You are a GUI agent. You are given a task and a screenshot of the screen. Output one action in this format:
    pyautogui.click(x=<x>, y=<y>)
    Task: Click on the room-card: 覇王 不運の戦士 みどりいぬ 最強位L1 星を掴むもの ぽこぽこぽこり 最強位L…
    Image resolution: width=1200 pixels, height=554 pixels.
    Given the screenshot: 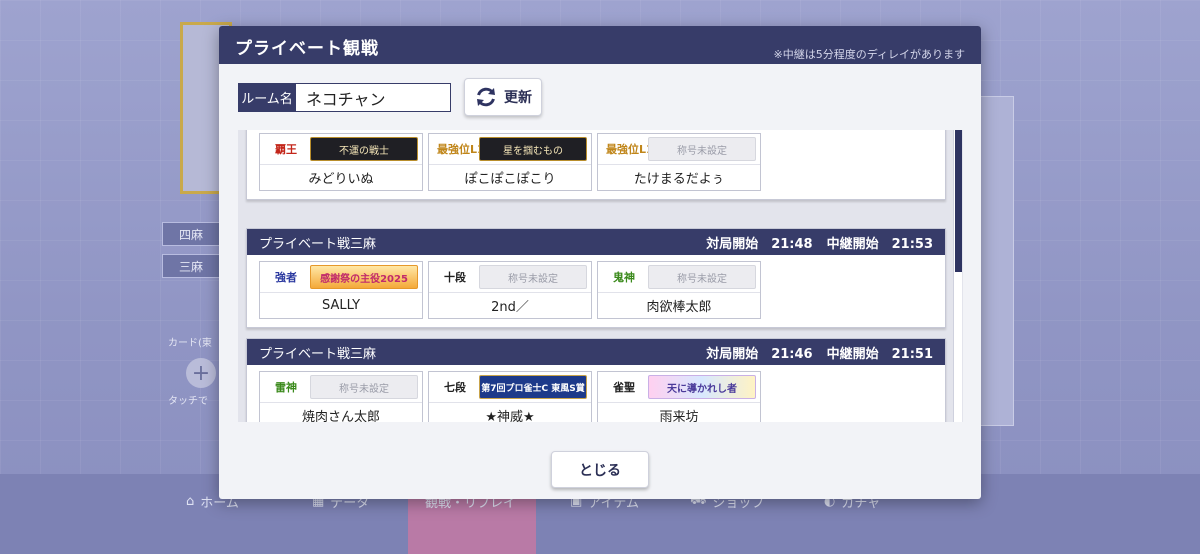 What is the action you would take?
    pyautogui.click(x=596, y=165)
    